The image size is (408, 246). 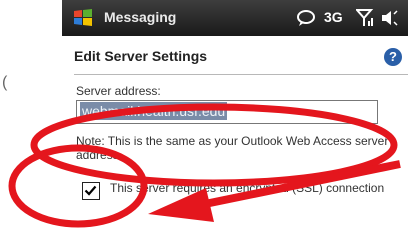 What do you see at coordinates (118, 91) in the screenshot?
I see `server-address-label: Server address:` at bounding box center [118, 91].